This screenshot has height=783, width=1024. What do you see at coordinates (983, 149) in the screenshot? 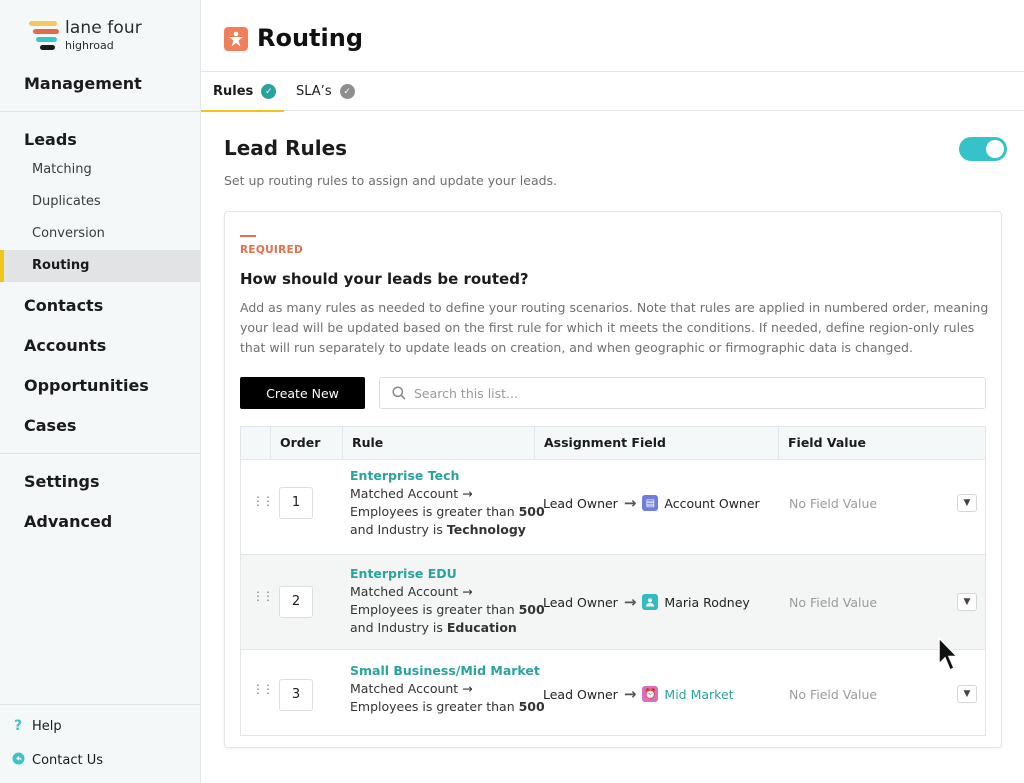
I see `lead-rules-toggle` at bounding box center [983, 149].